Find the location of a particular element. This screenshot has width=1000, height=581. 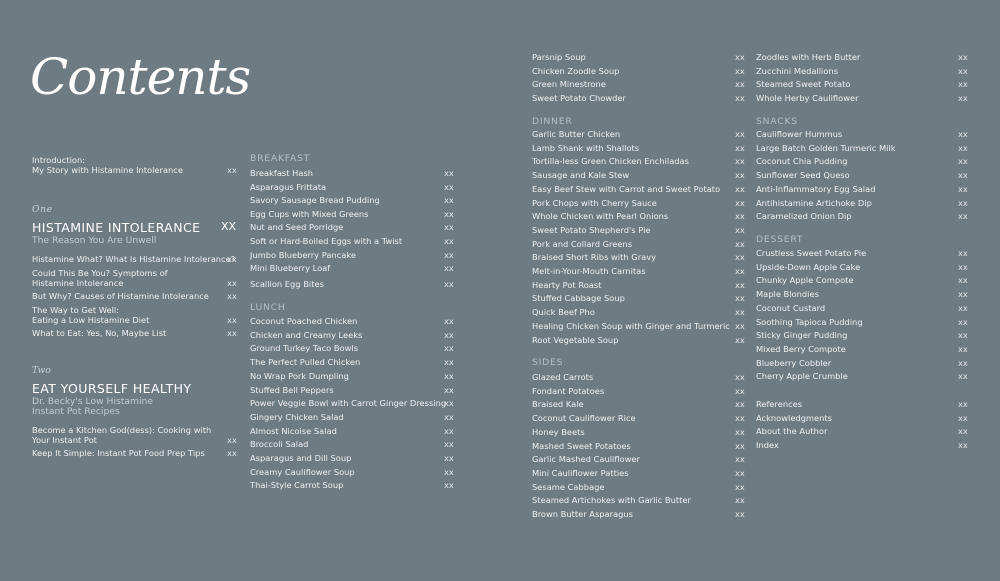

dinner-entry: Garlic Butter Chicken is located at coordinates (576, 134).